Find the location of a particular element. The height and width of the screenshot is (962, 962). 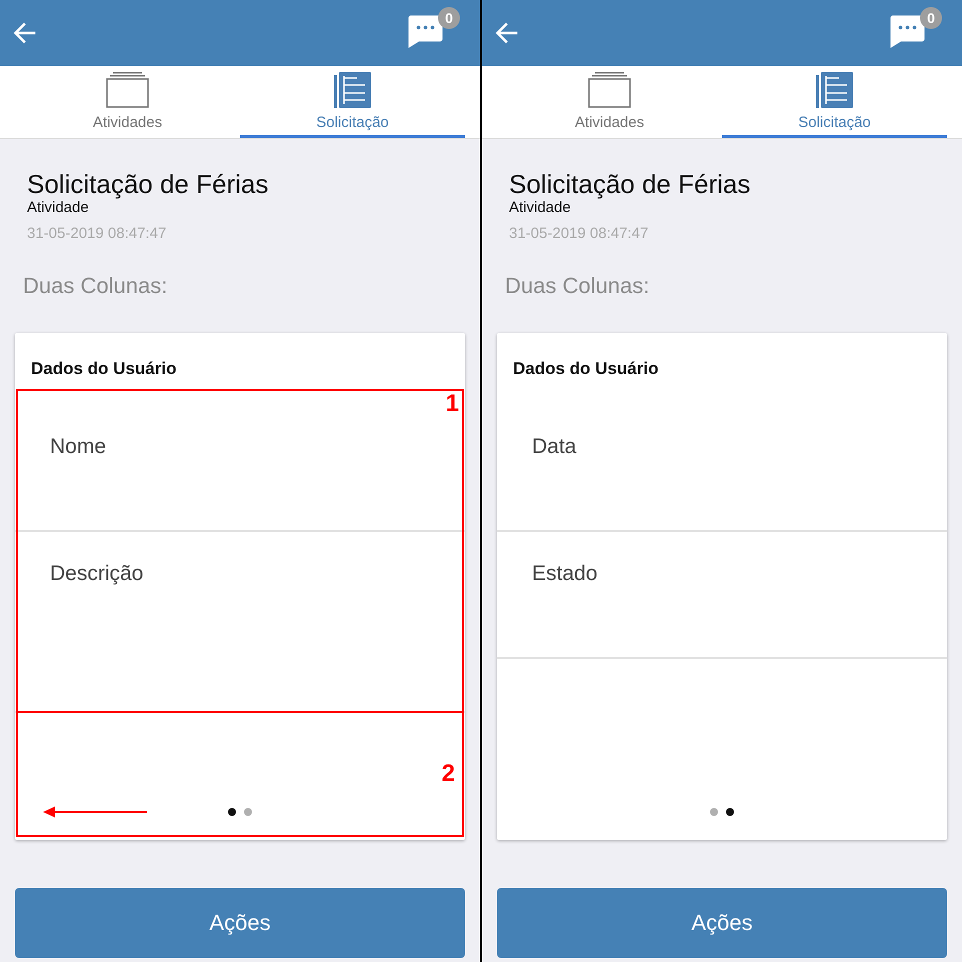

field-label: Data is located at coordinates (554, 446).